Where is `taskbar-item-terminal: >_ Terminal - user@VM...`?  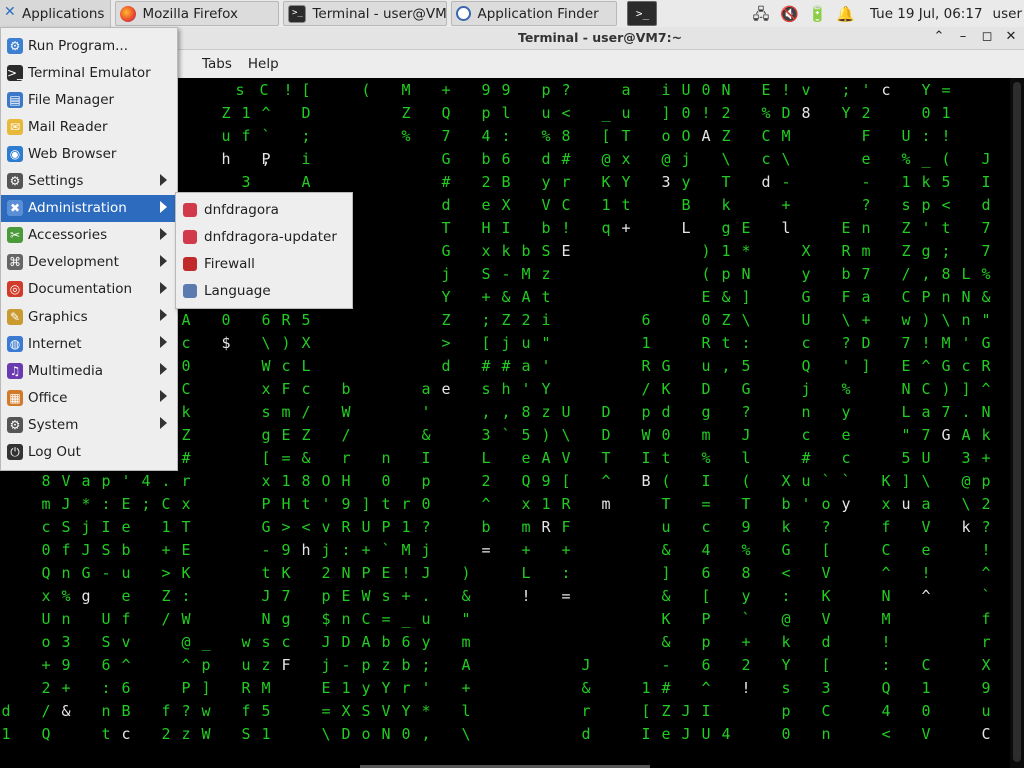
taskbar-item-terminal: >_ Terminal - user@VM... is located at coordinates (365, 13).